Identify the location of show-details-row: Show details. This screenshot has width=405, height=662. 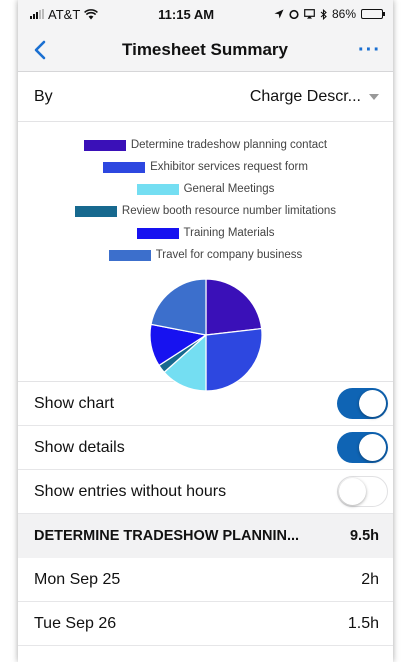
(205, 448).